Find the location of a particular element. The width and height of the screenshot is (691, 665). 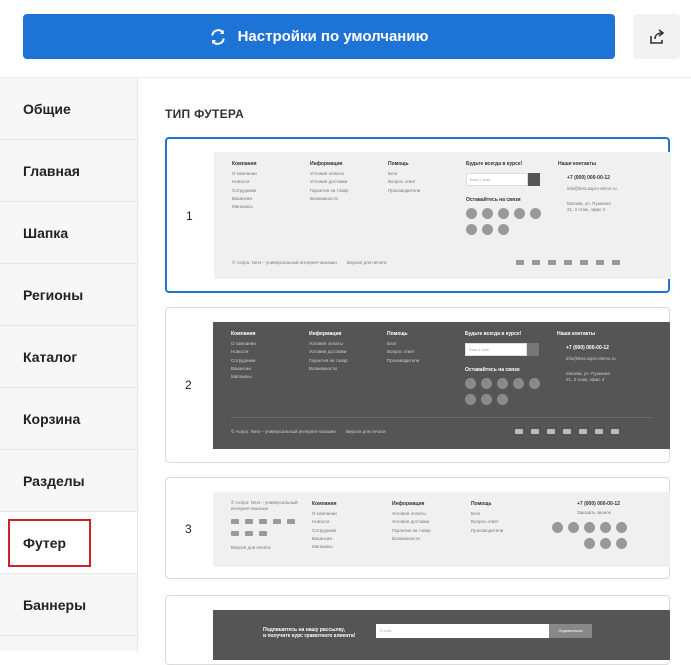

preview-callback-link: Заказать звонок is located at coordinates (594, 512).